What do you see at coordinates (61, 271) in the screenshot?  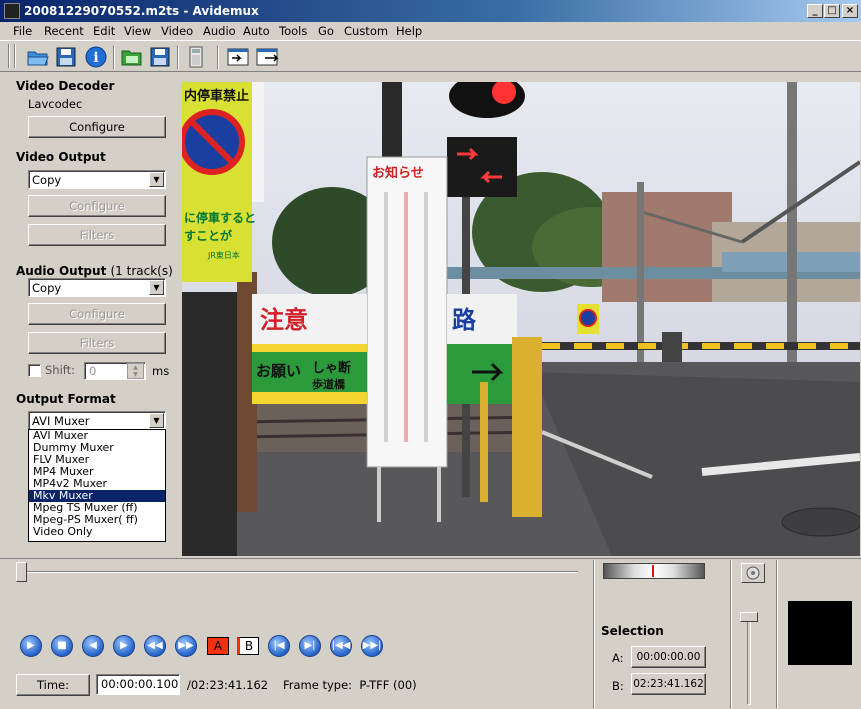 I see `audio-output-title: Audio Output` at bounding box center [61, 271].